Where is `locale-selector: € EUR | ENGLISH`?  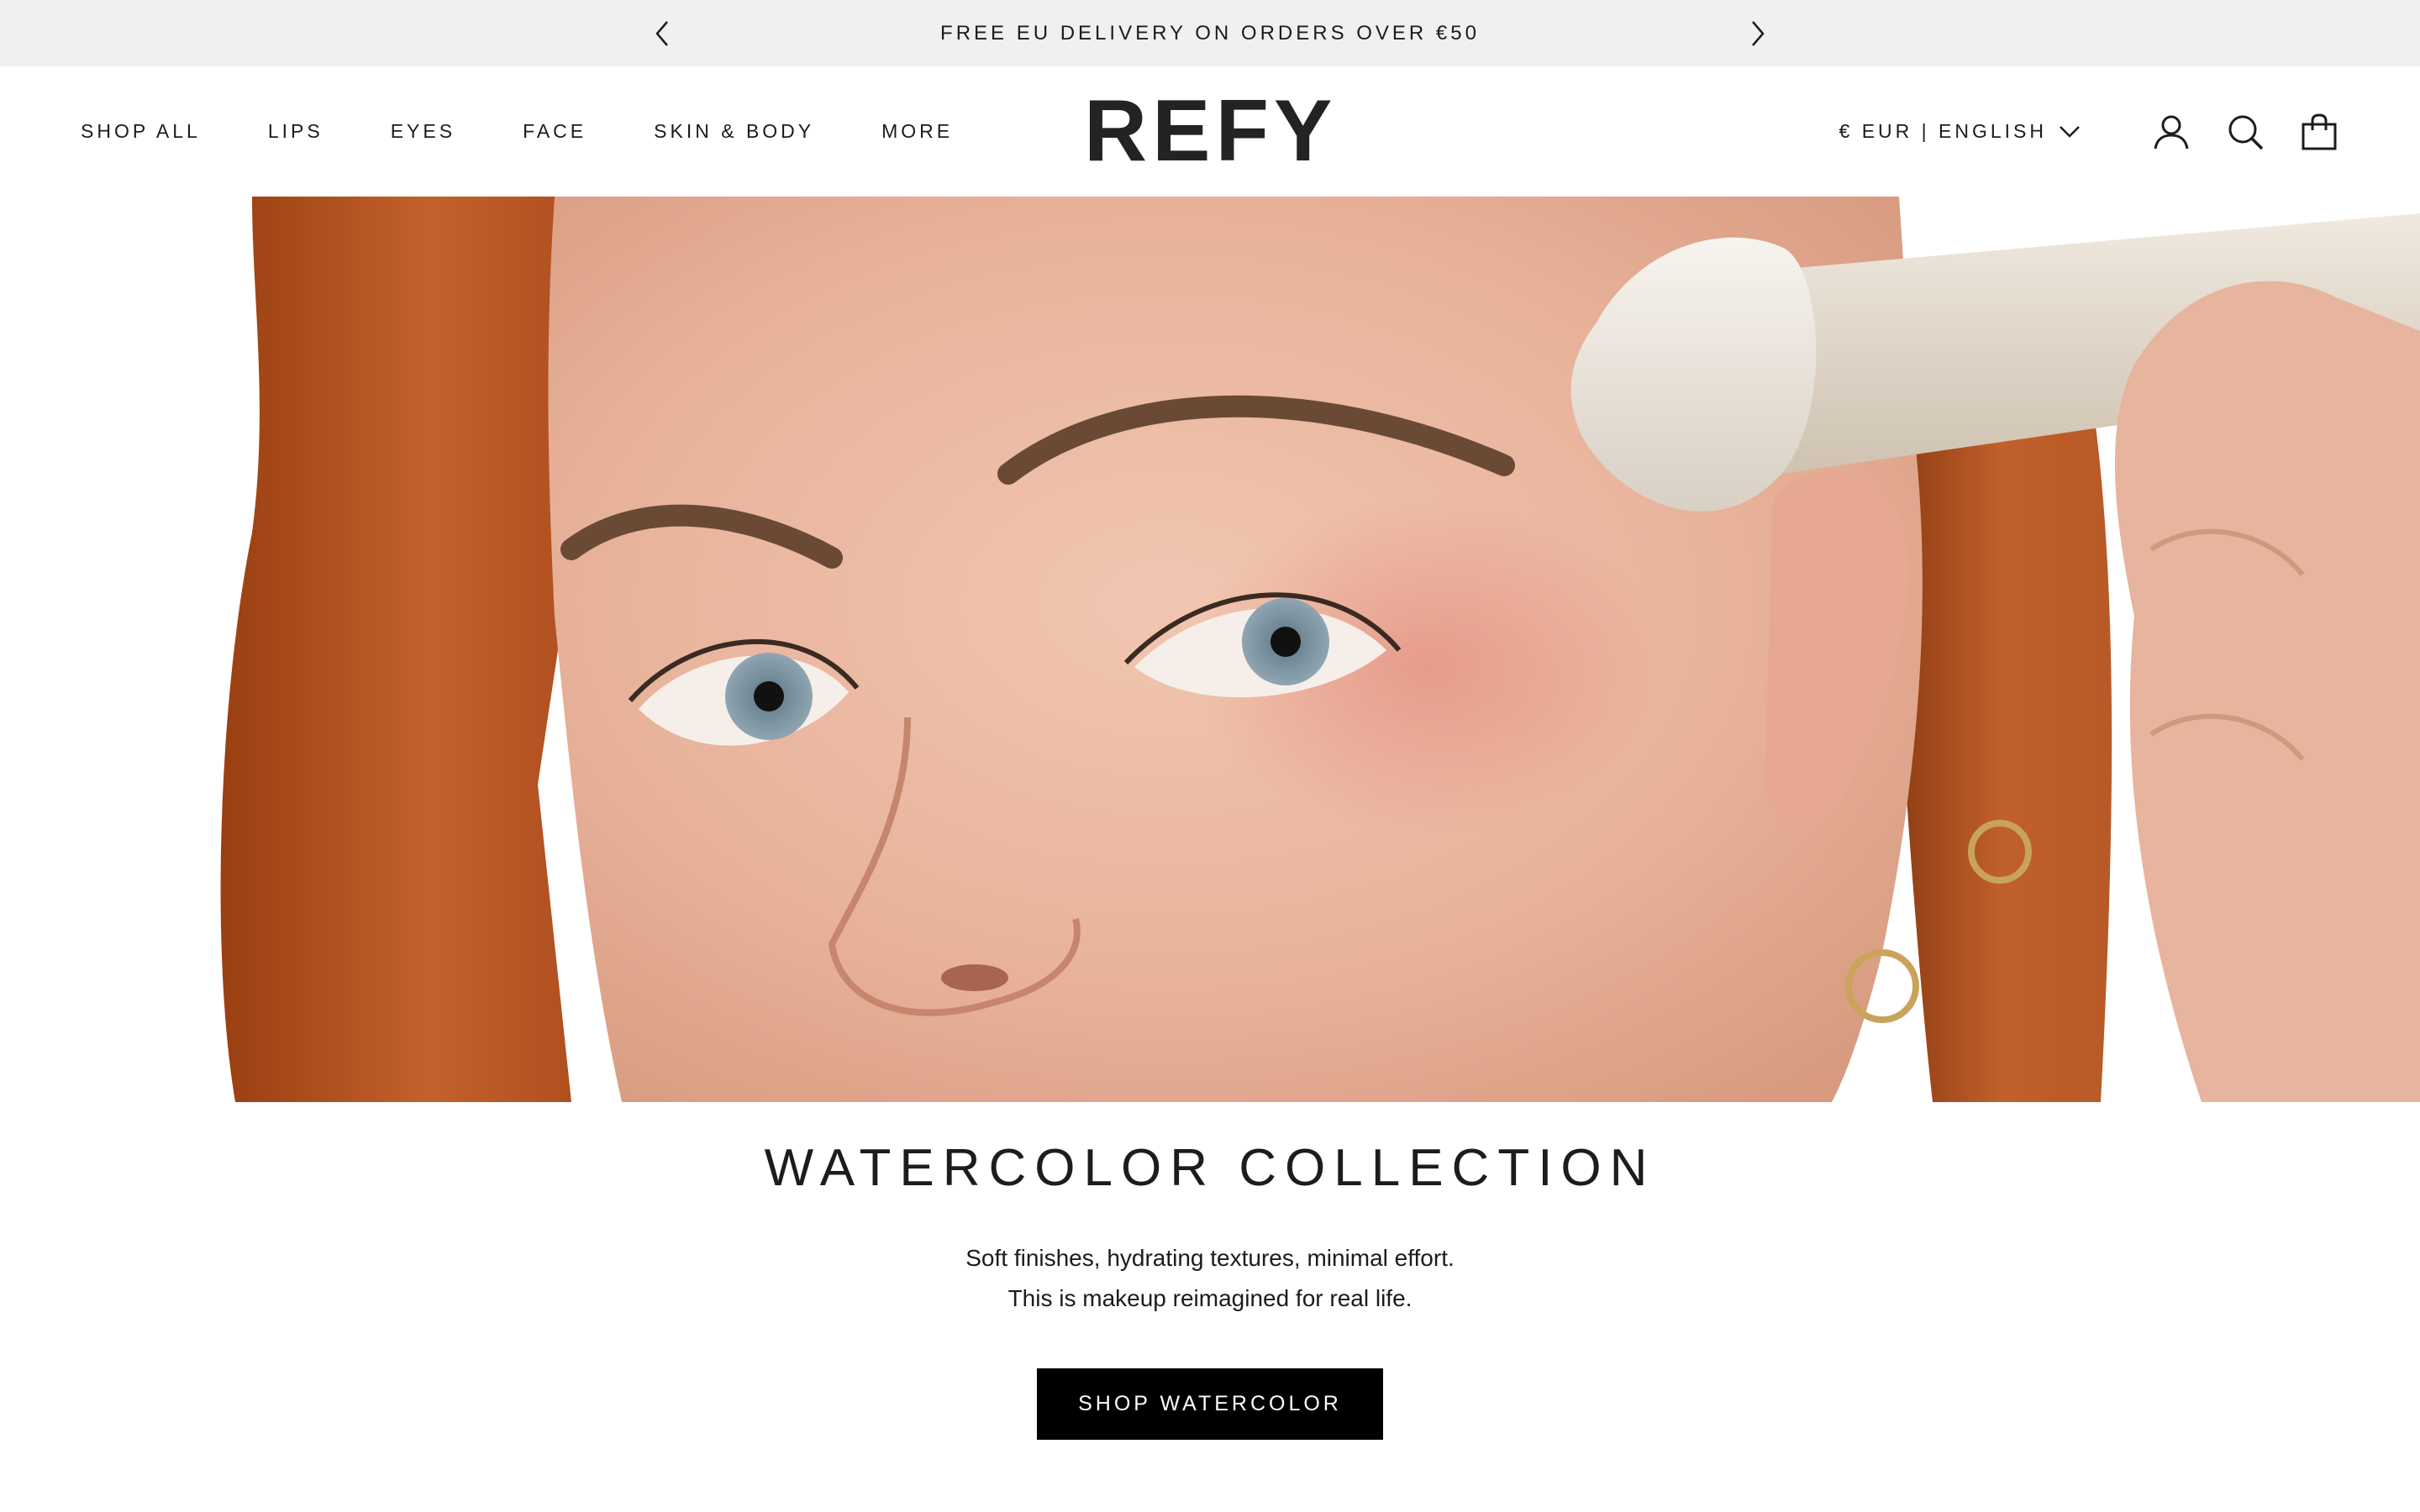
locale-selector: € EUR | ENGLISH is located at coordinates (1960, 131).